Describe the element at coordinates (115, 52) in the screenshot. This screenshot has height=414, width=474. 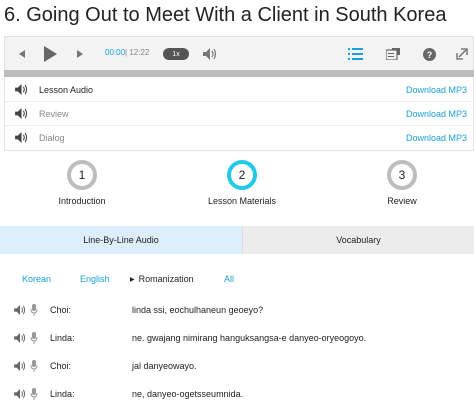
I see `current-time: 00:00` at that location.